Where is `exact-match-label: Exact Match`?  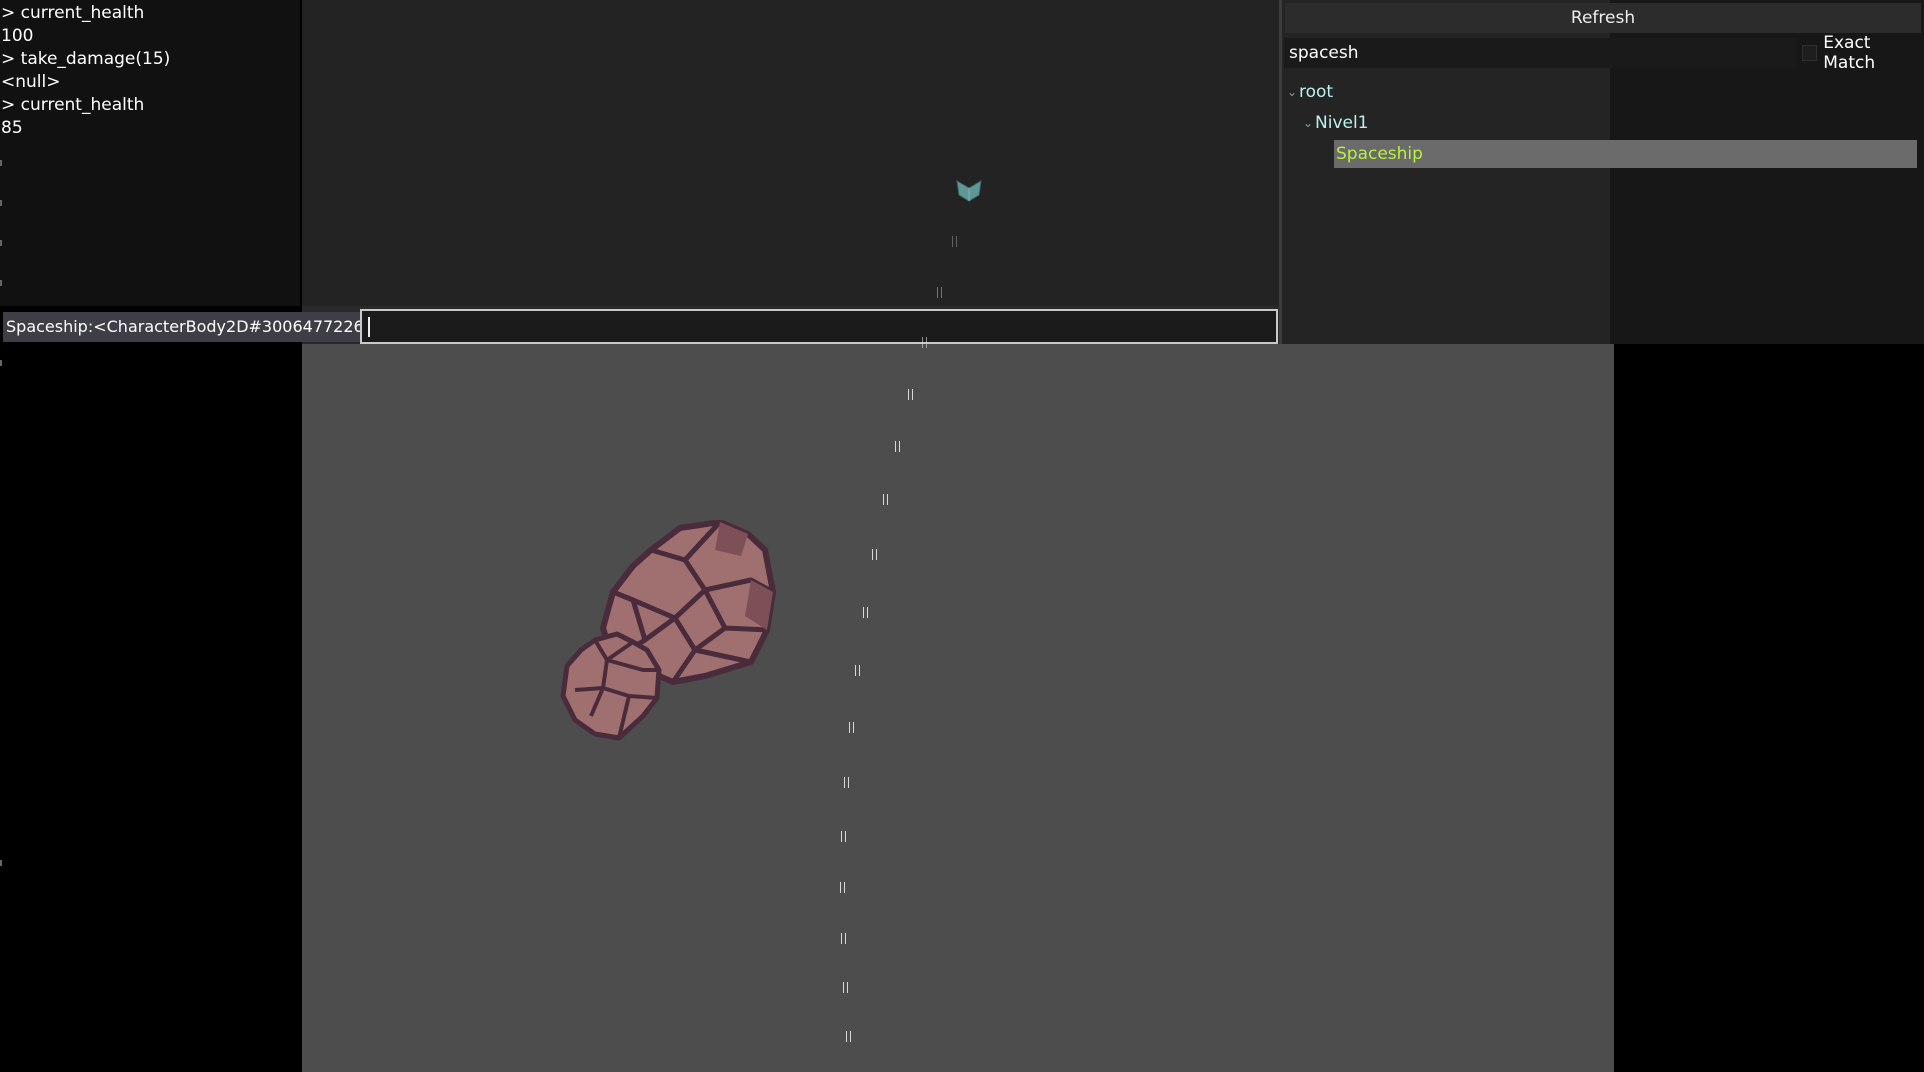
exact-match-label: Exact Match is located at coordinates (1849, 53).